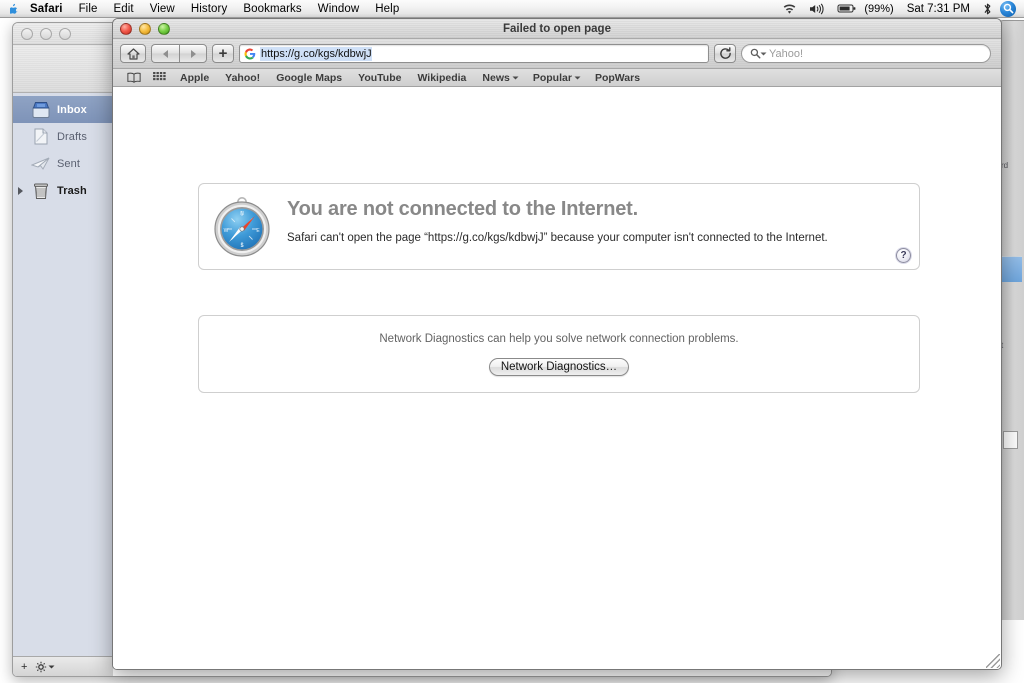 The width and height of the screenshot is (1024, 683). I want to click on menu-item-window: Window, so click(339, 8).